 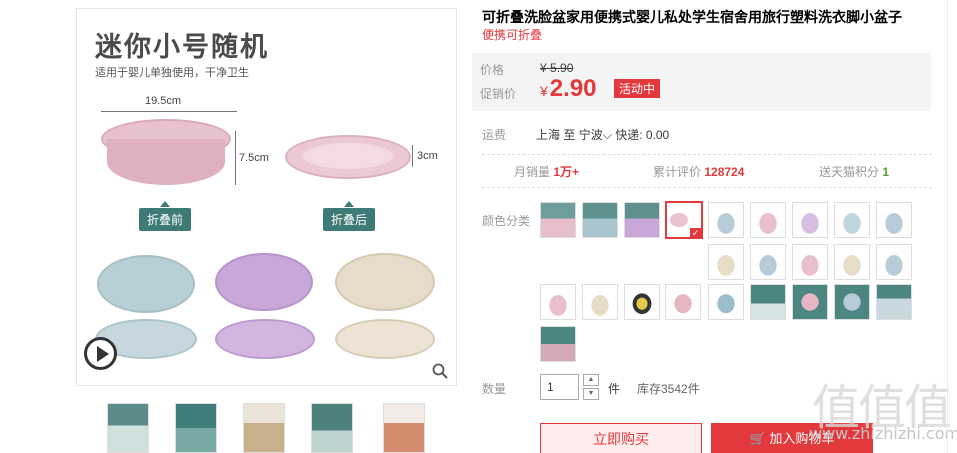 I want to click on tmall-points-value: 1, so click(x=886, y=172).